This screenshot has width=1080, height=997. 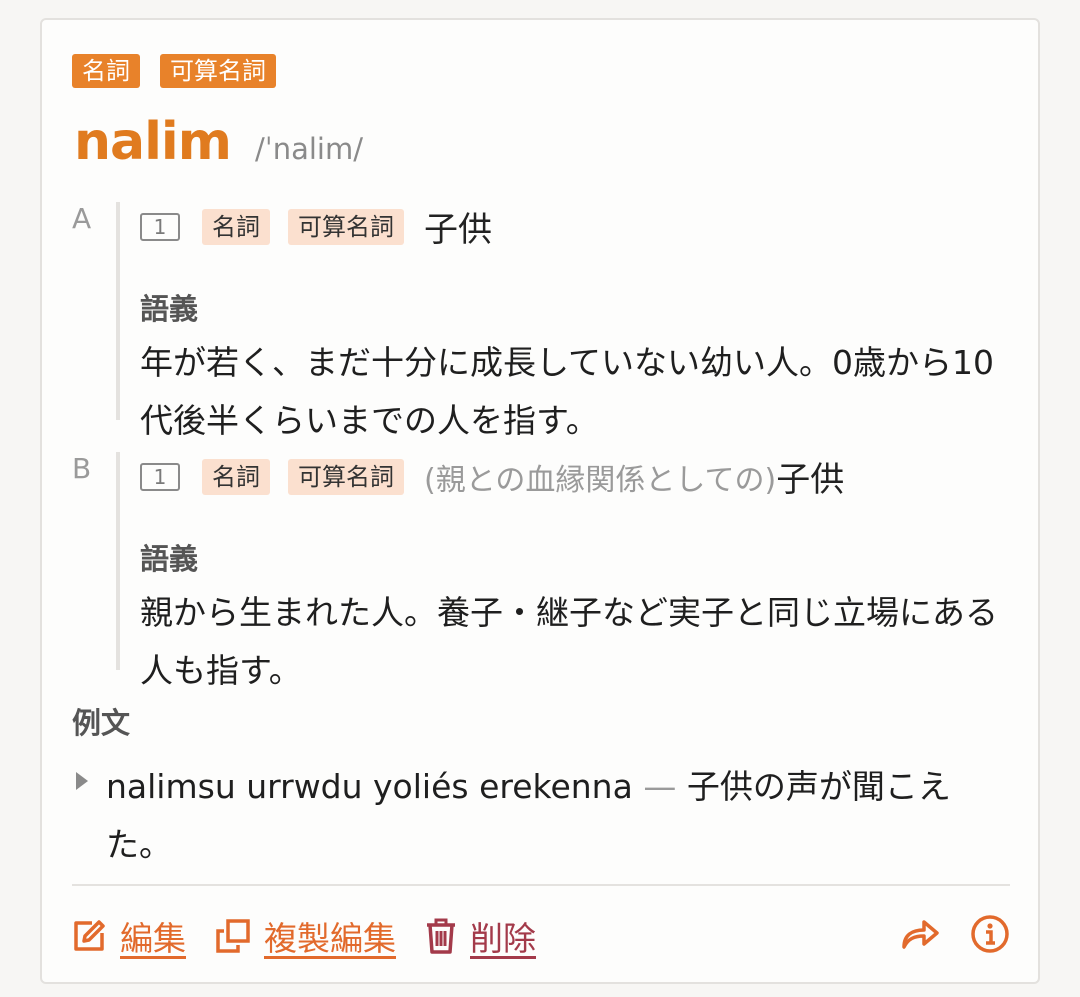 What do you see at coordinates (503, 938) in the screenshot?
I see `delete-label: 削除` at bounding box center [503, 938].